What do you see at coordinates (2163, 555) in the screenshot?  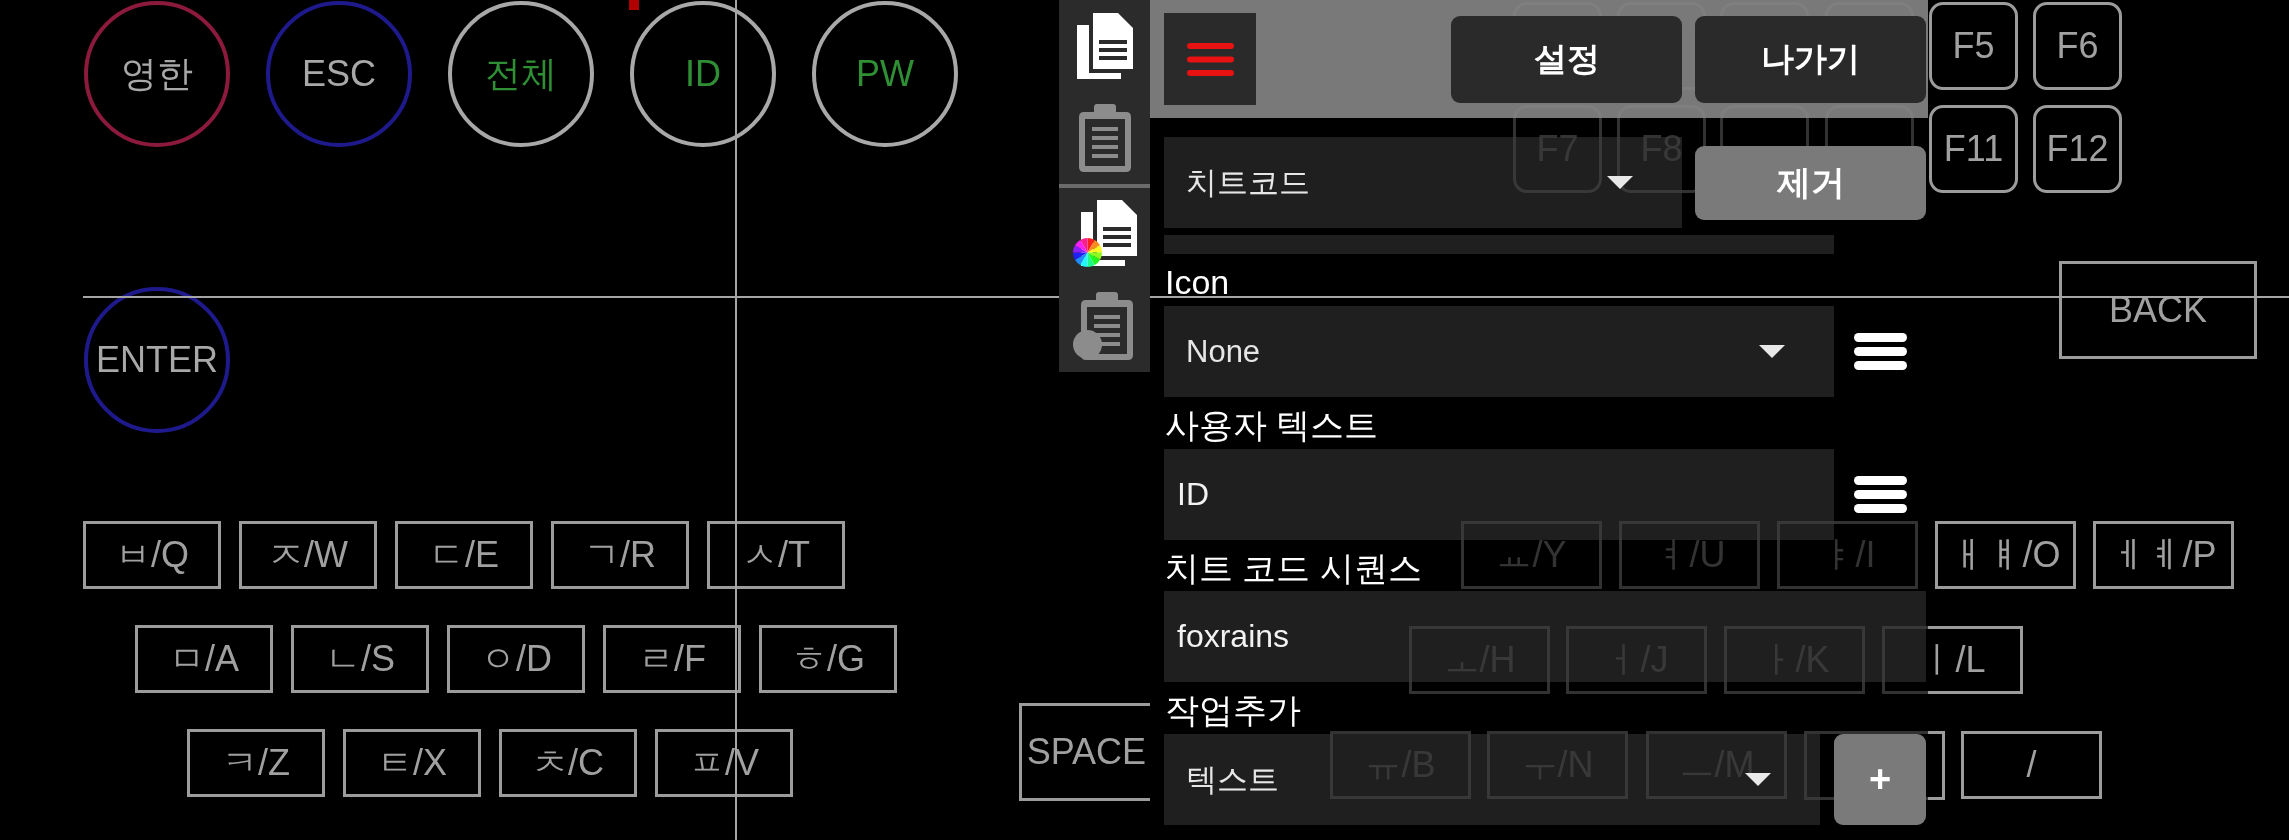 I see `letter-key: ㅔㅖ/P` at bounding box center [2163, 555].